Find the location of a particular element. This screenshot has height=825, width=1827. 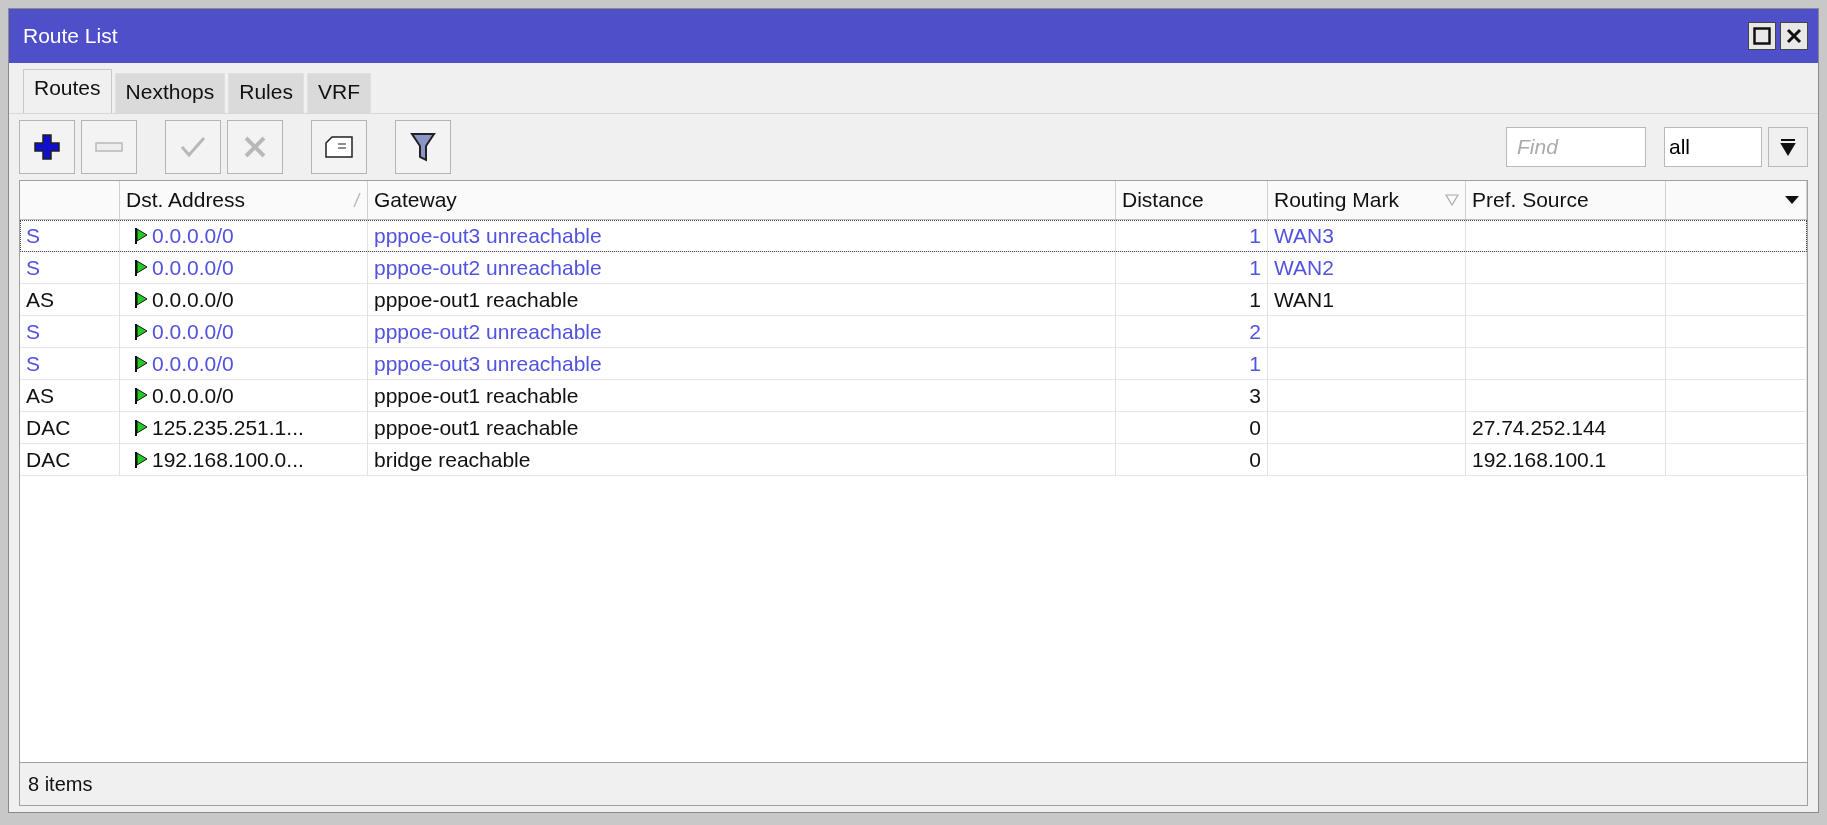

close-button is located at coordinates (1794, 36).